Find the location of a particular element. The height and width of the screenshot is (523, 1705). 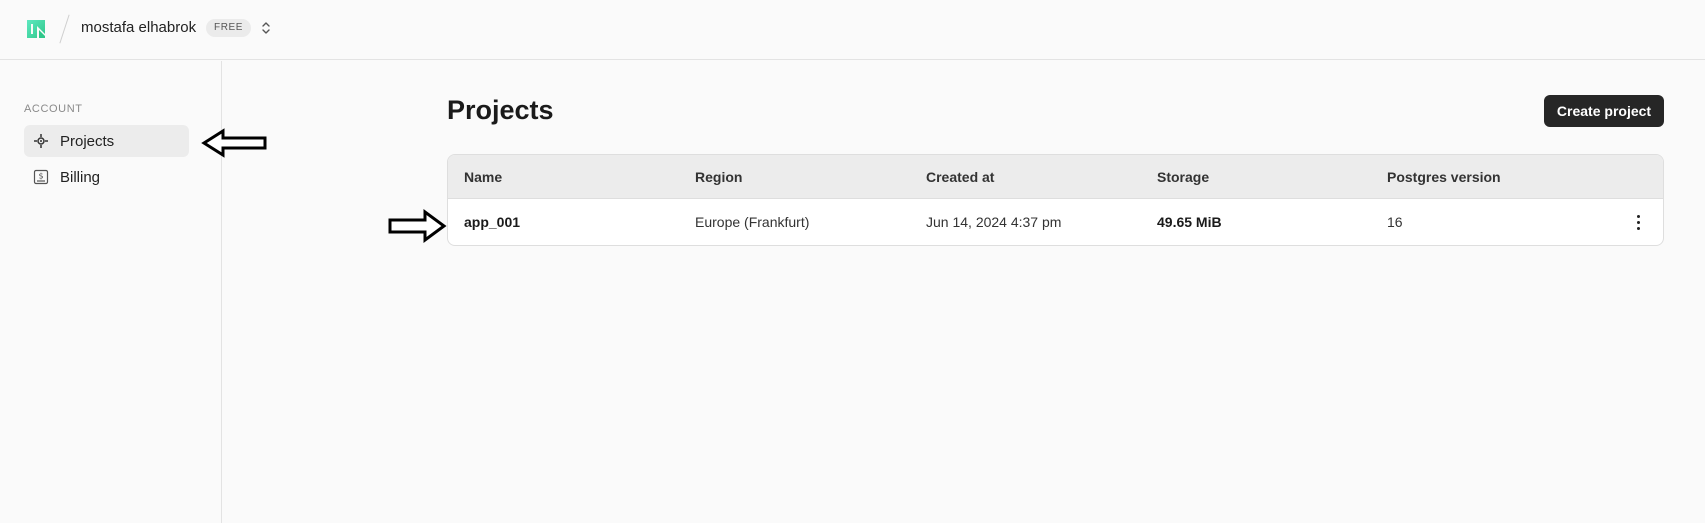

right-arrow-icon is located at coordinates (417, 226).